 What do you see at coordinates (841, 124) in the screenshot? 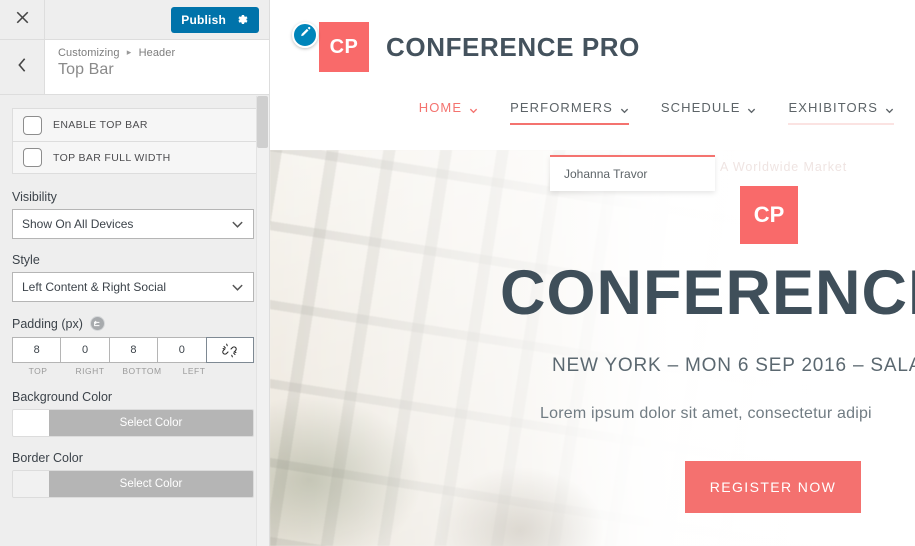
I see `nav-hover-underline` at bounding box center [841, 124].